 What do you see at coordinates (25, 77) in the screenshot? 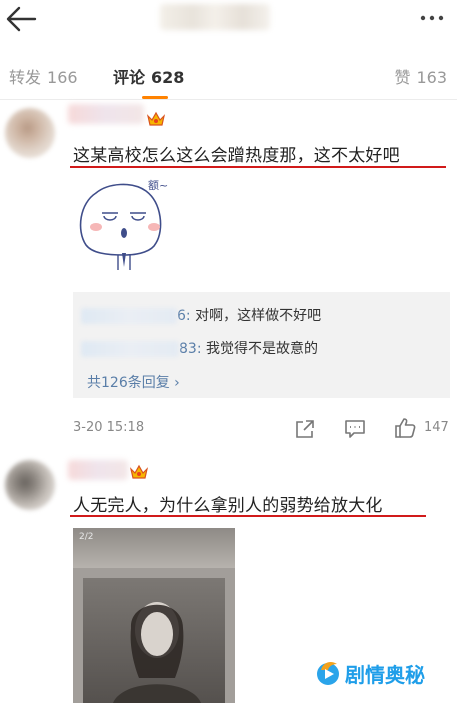
I see `tab-forward-label: 转发` at bounding box center [25, 77].